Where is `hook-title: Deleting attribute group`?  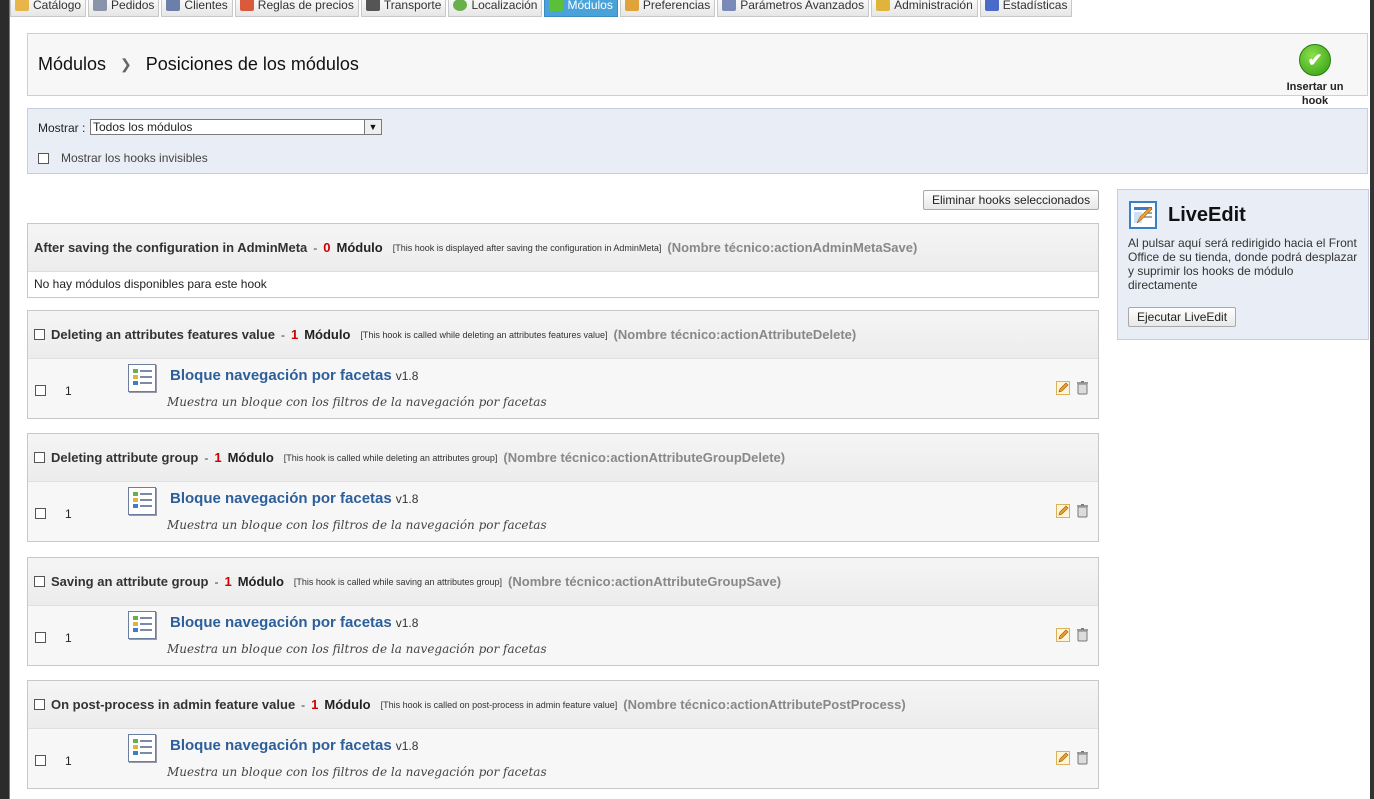
hook-title: Deleting attribute group is located at coordinates (125, 457).